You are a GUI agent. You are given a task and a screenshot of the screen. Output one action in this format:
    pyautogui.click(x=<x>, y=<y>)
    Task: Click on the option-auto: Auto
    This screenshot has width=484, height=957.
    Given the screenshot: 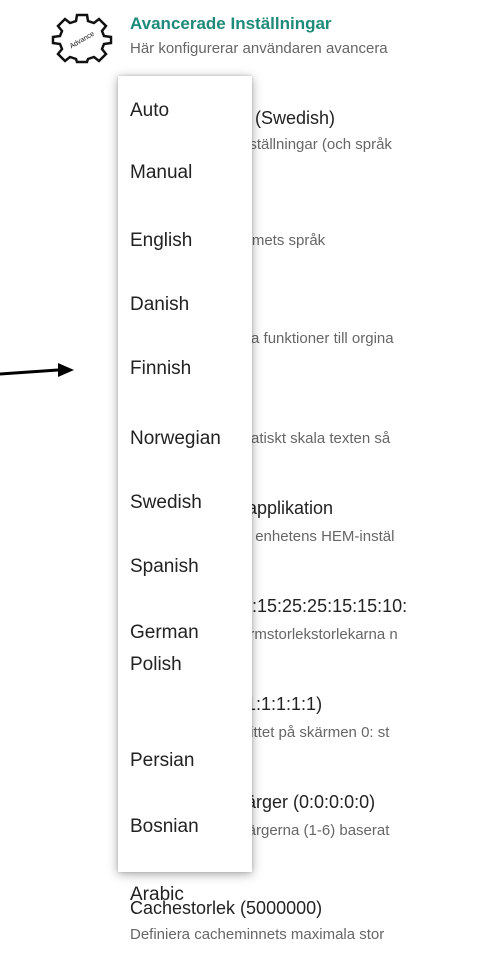 What is the action you would take?
    pyautogui.click(x=149, y=111)
    